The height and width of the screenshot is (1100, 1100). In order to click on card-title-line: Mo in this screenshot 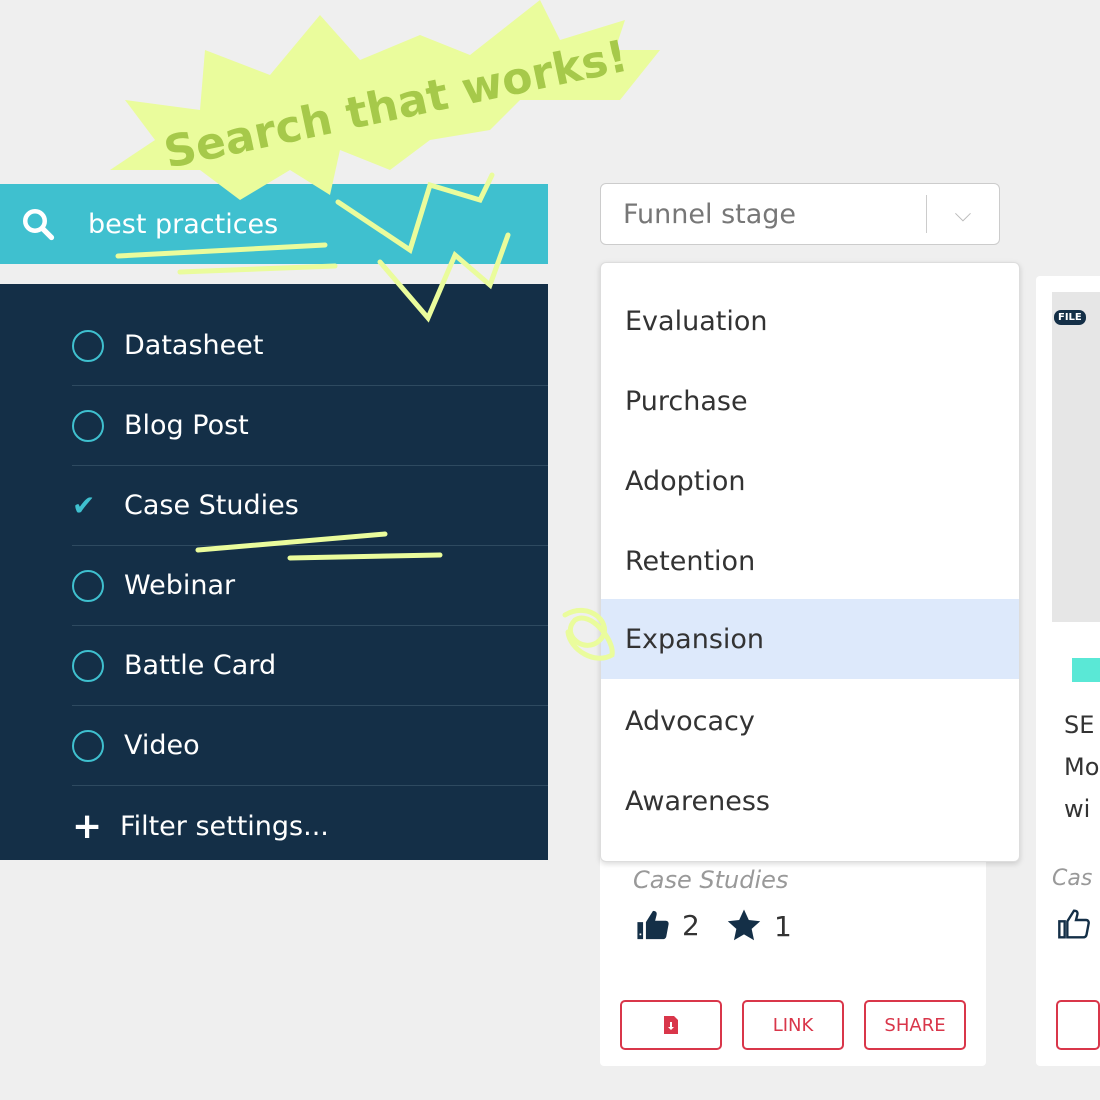, I will do `click(1082, 767)`.